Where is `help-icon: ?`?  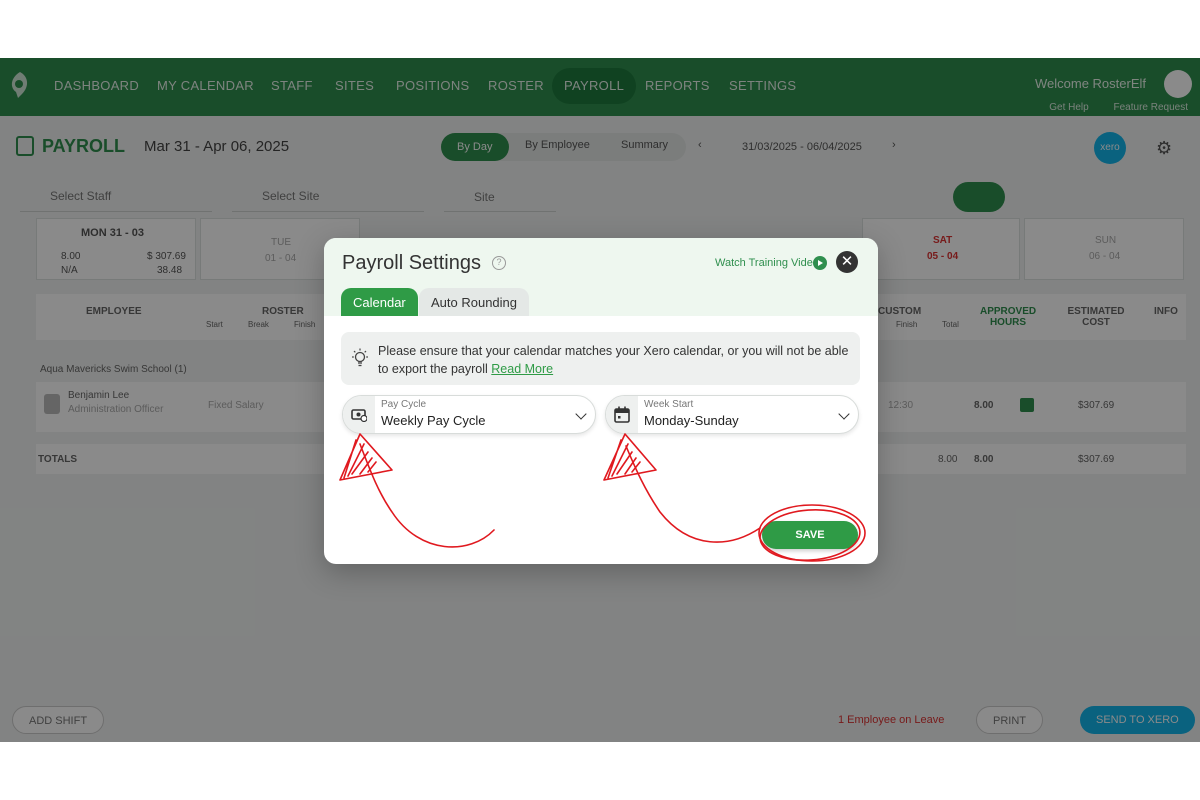 help-icon: ? is located at coordinates (499, 263).